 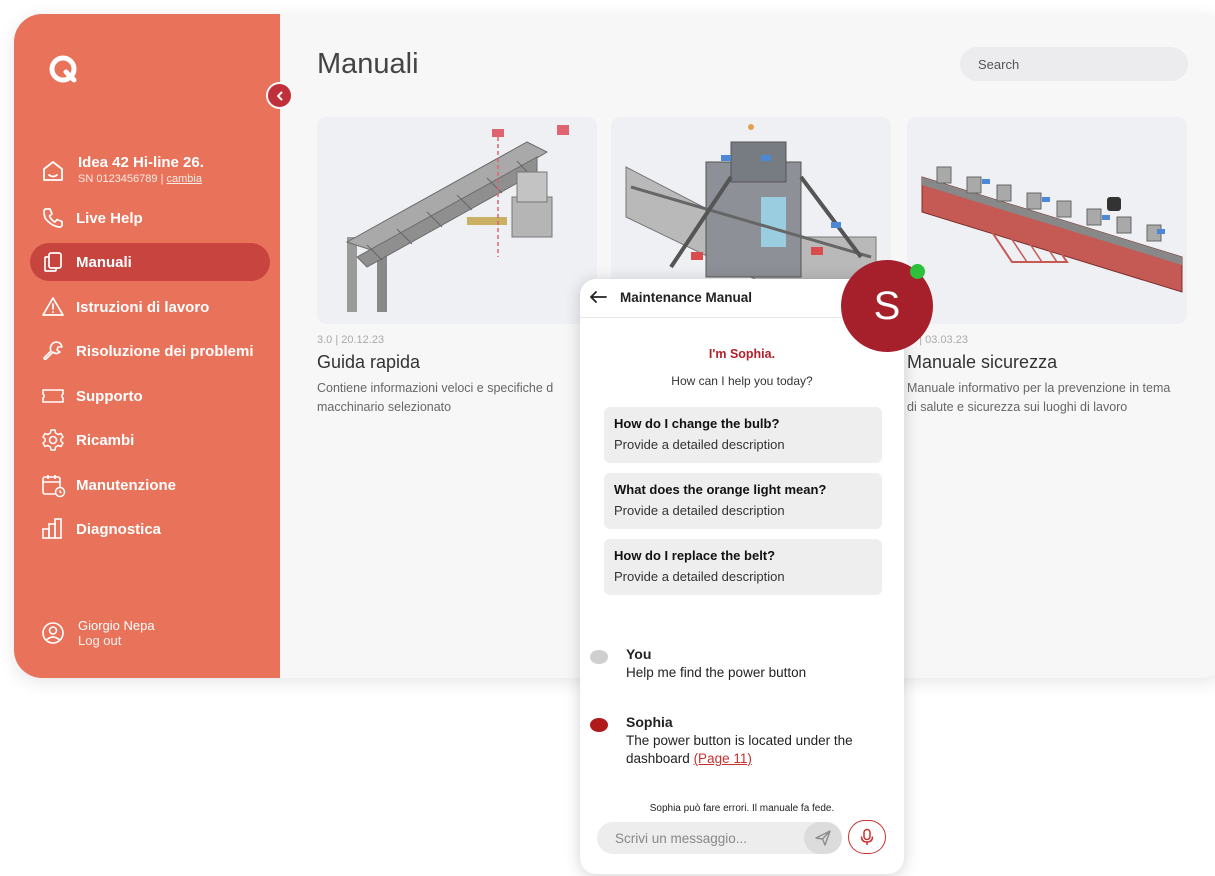 I want to click on sidebar-item-risoluzione: Risoluzione dei problemi, so click(x=150, y=351).